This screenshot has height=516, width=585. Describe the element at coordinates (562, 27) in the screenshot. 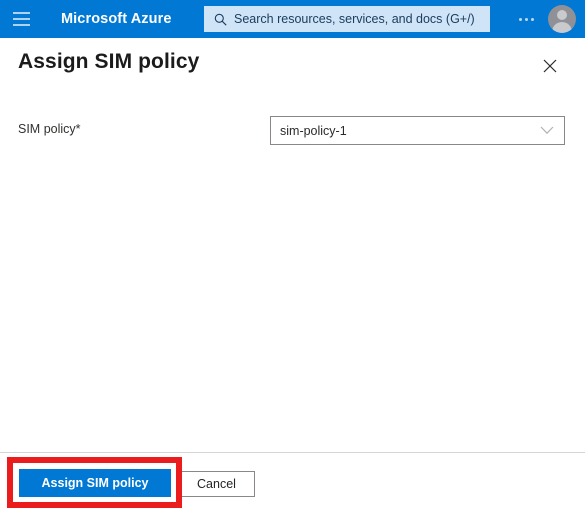

I see `avatar-body` at that location.